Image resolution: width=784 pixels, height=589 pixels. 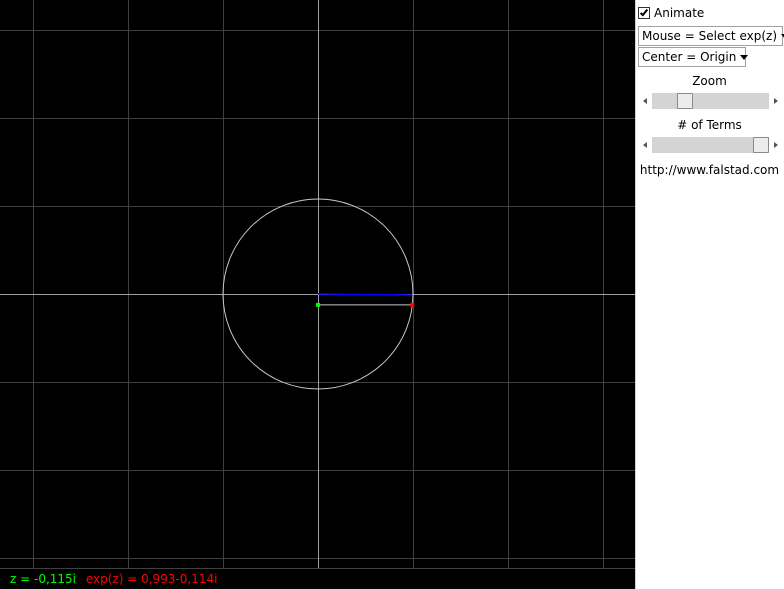 I want to click on value-readout: z = -0,115i exp(z) = 0,993-0,114i, so click(x=113, y=579).